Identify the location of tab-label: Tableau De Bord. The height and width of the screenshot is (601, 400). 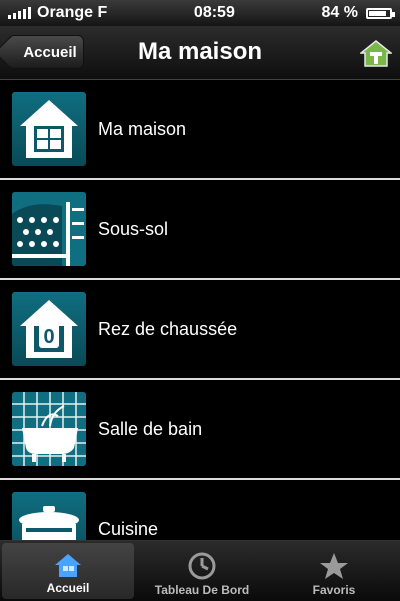
(202, 590).